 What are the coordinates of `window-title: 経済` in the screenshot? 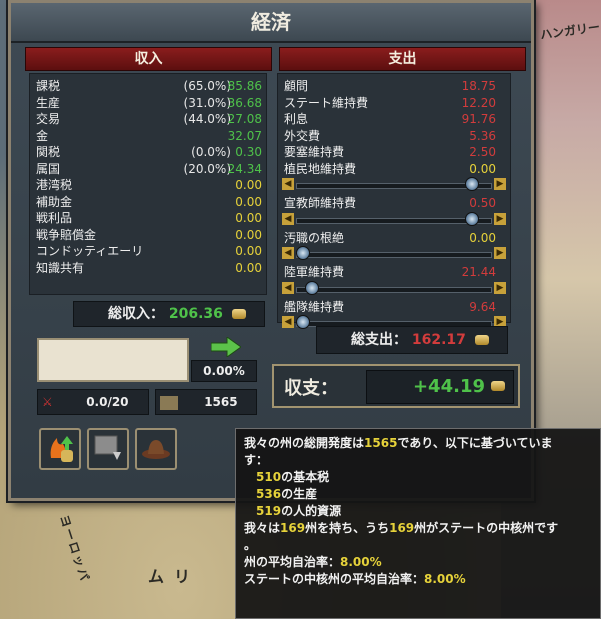 It's located at (271, 23).